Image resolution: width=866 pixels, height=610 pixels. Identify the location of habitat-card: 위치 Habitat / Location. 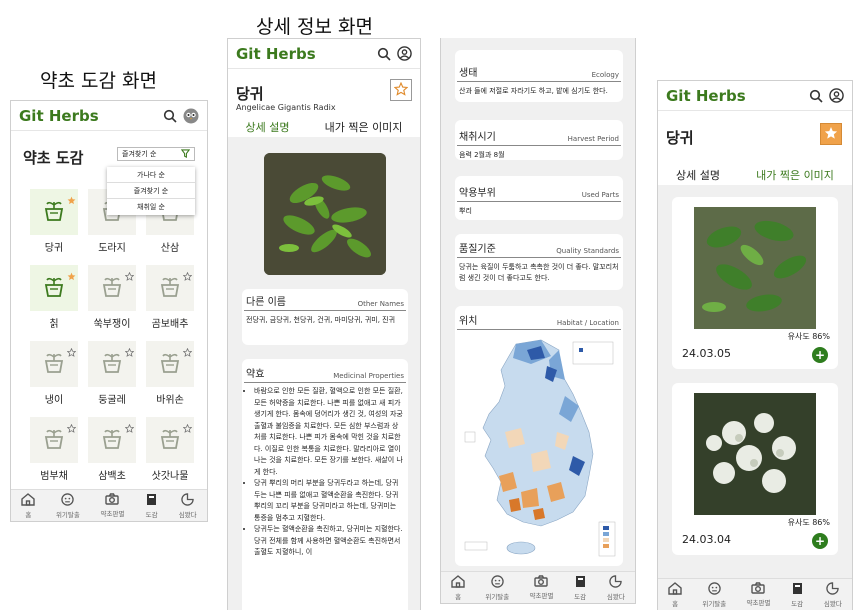
(539, 436).